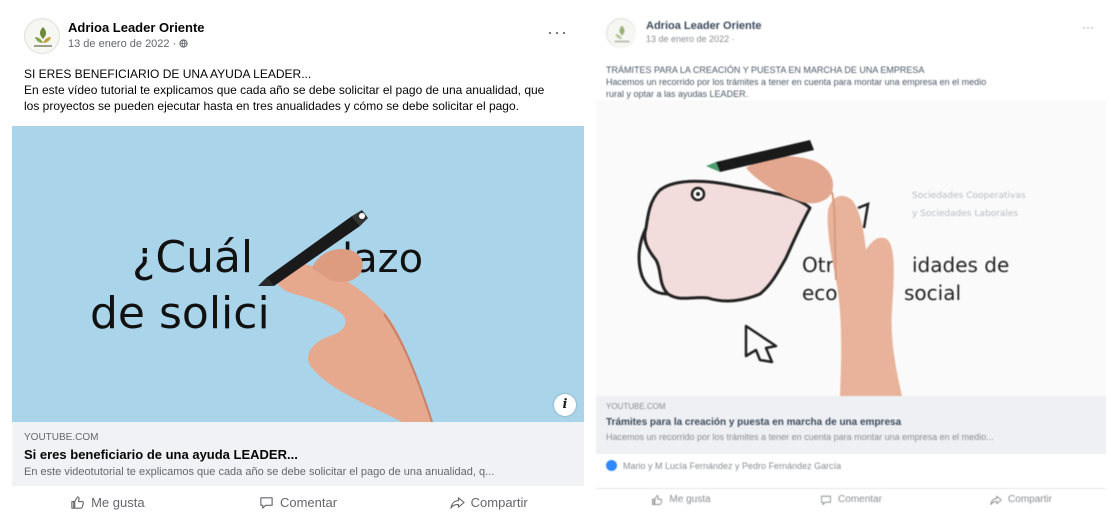  I want to click on globe-icon, so click(183, 43).